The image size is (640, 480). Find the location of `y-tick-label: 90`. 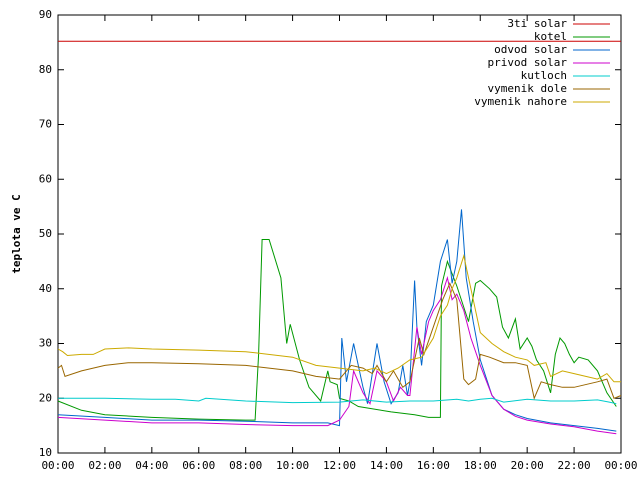

y-tick-label: 90 is located at coordinates (45, 14).